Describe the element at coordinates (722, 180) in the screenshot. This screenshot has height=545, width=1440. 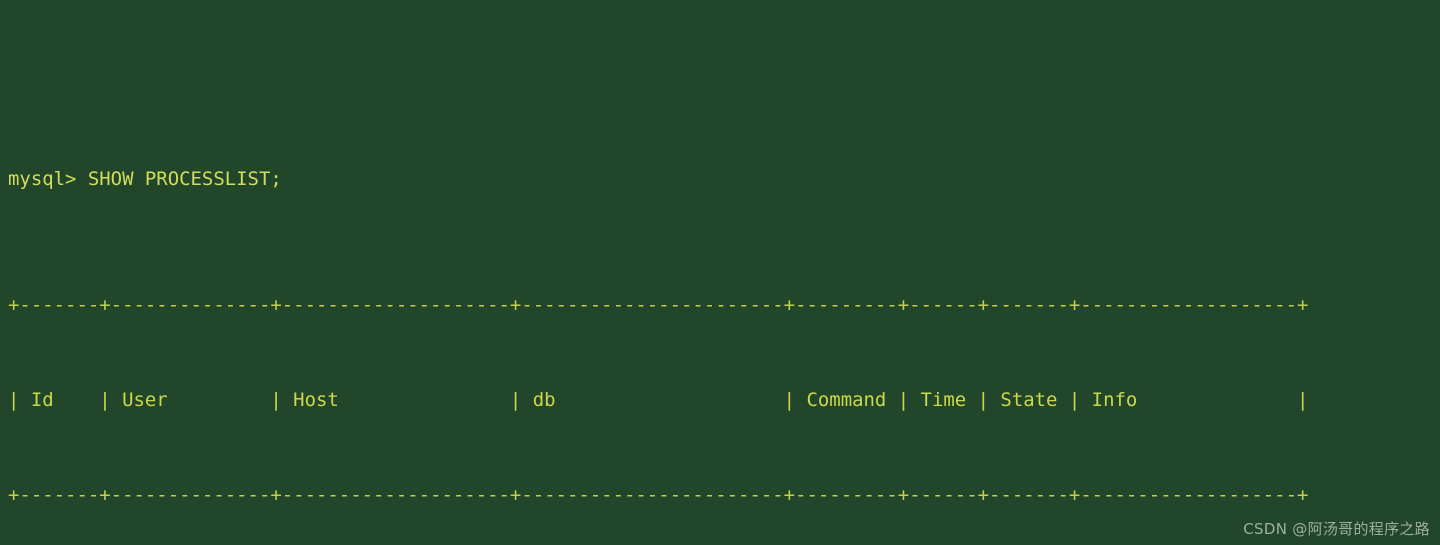
I see `command-prompt-line: mysql> SHOW PROCESSLIST;` at that location.